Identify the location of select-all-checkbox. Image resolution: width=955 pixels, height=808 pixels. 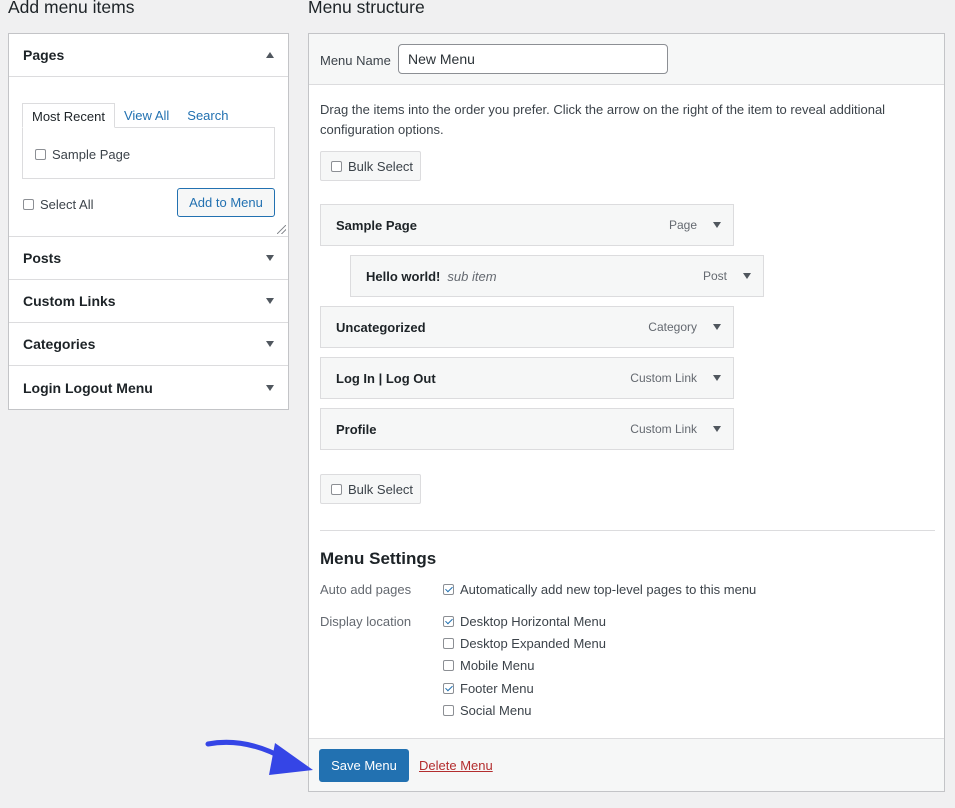
(28, 204).